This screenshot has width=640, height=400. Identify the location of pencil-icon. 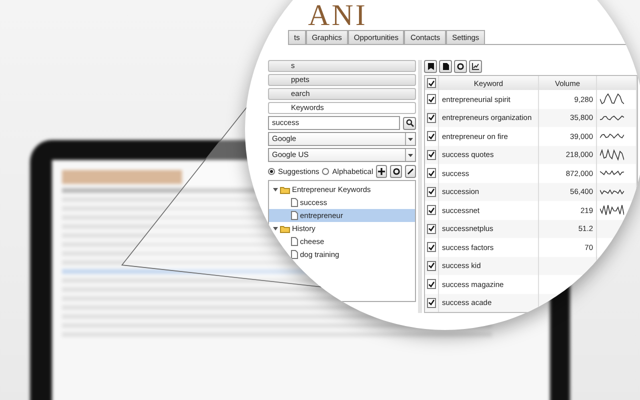
(410, 171).